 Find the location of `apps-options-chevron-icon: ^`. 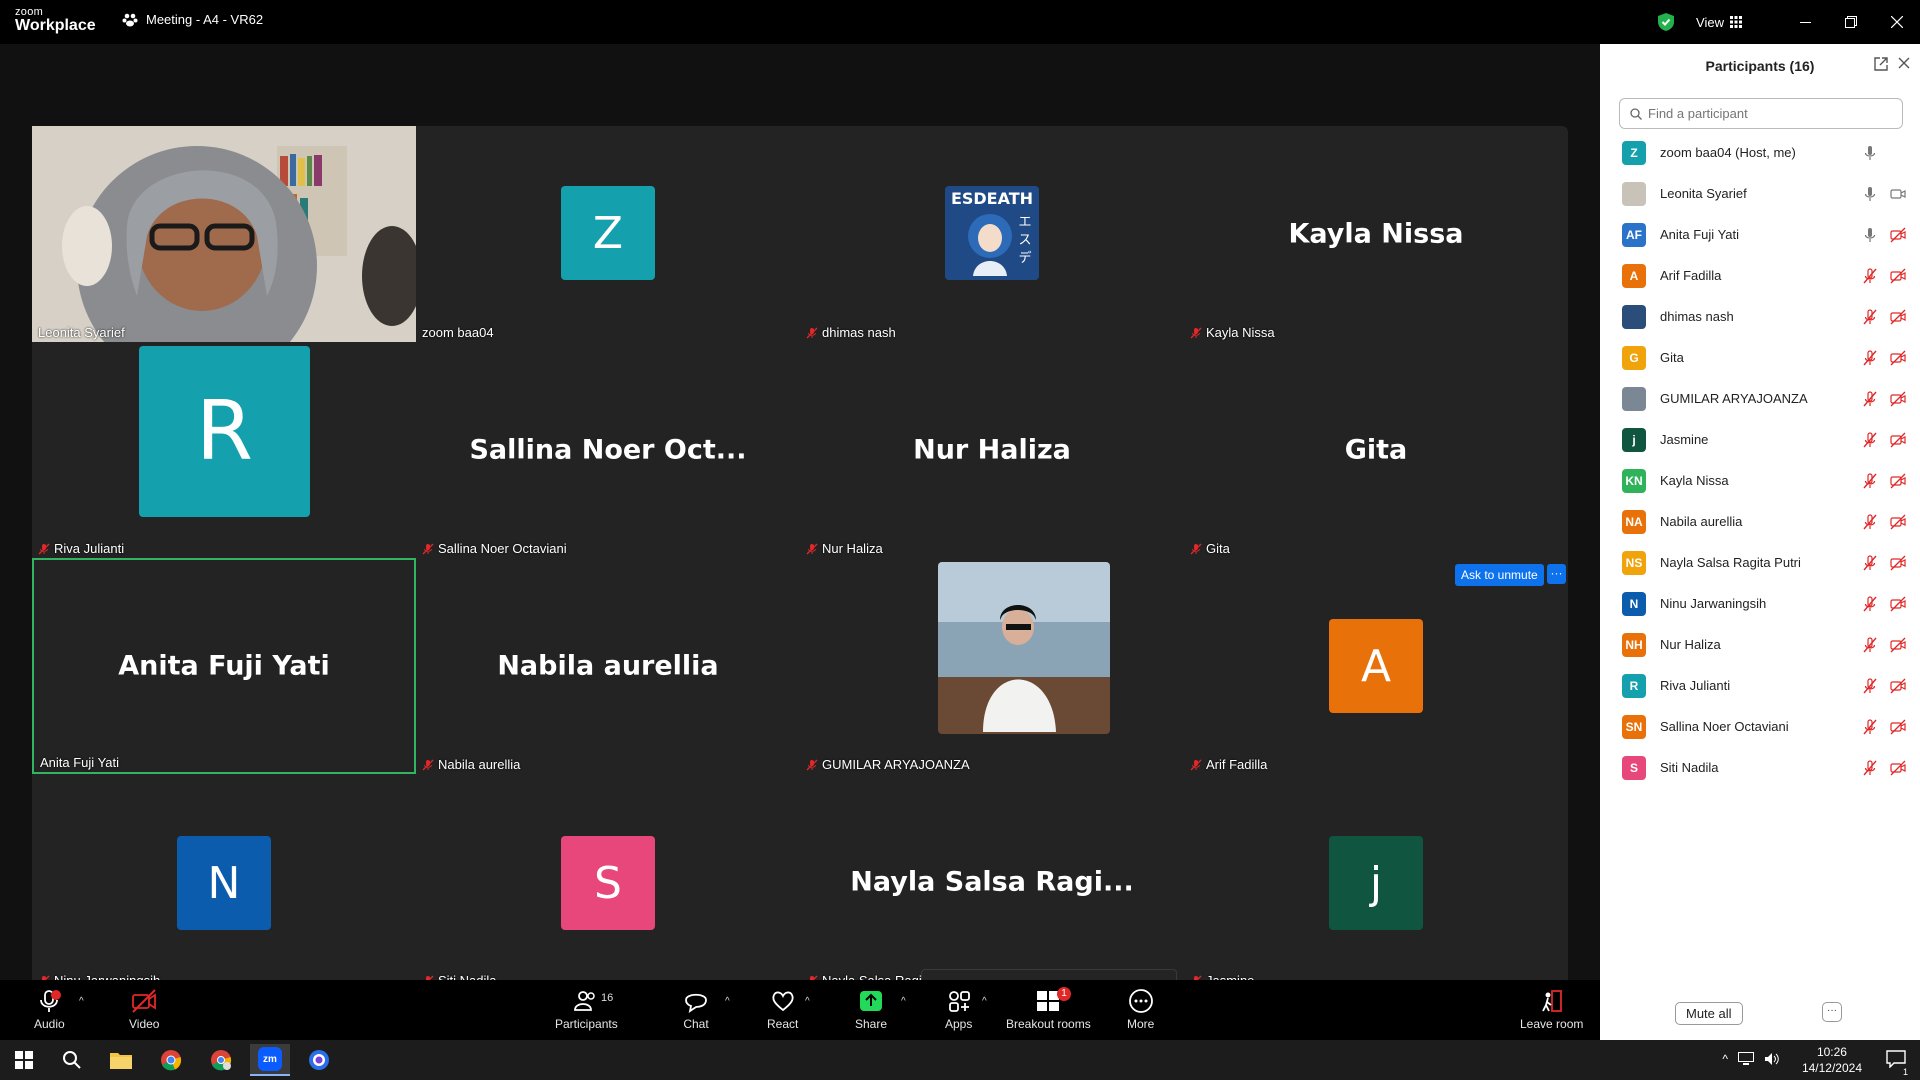

apps-options-chevron-icon: ^ is located at coordinates (984, 1001).